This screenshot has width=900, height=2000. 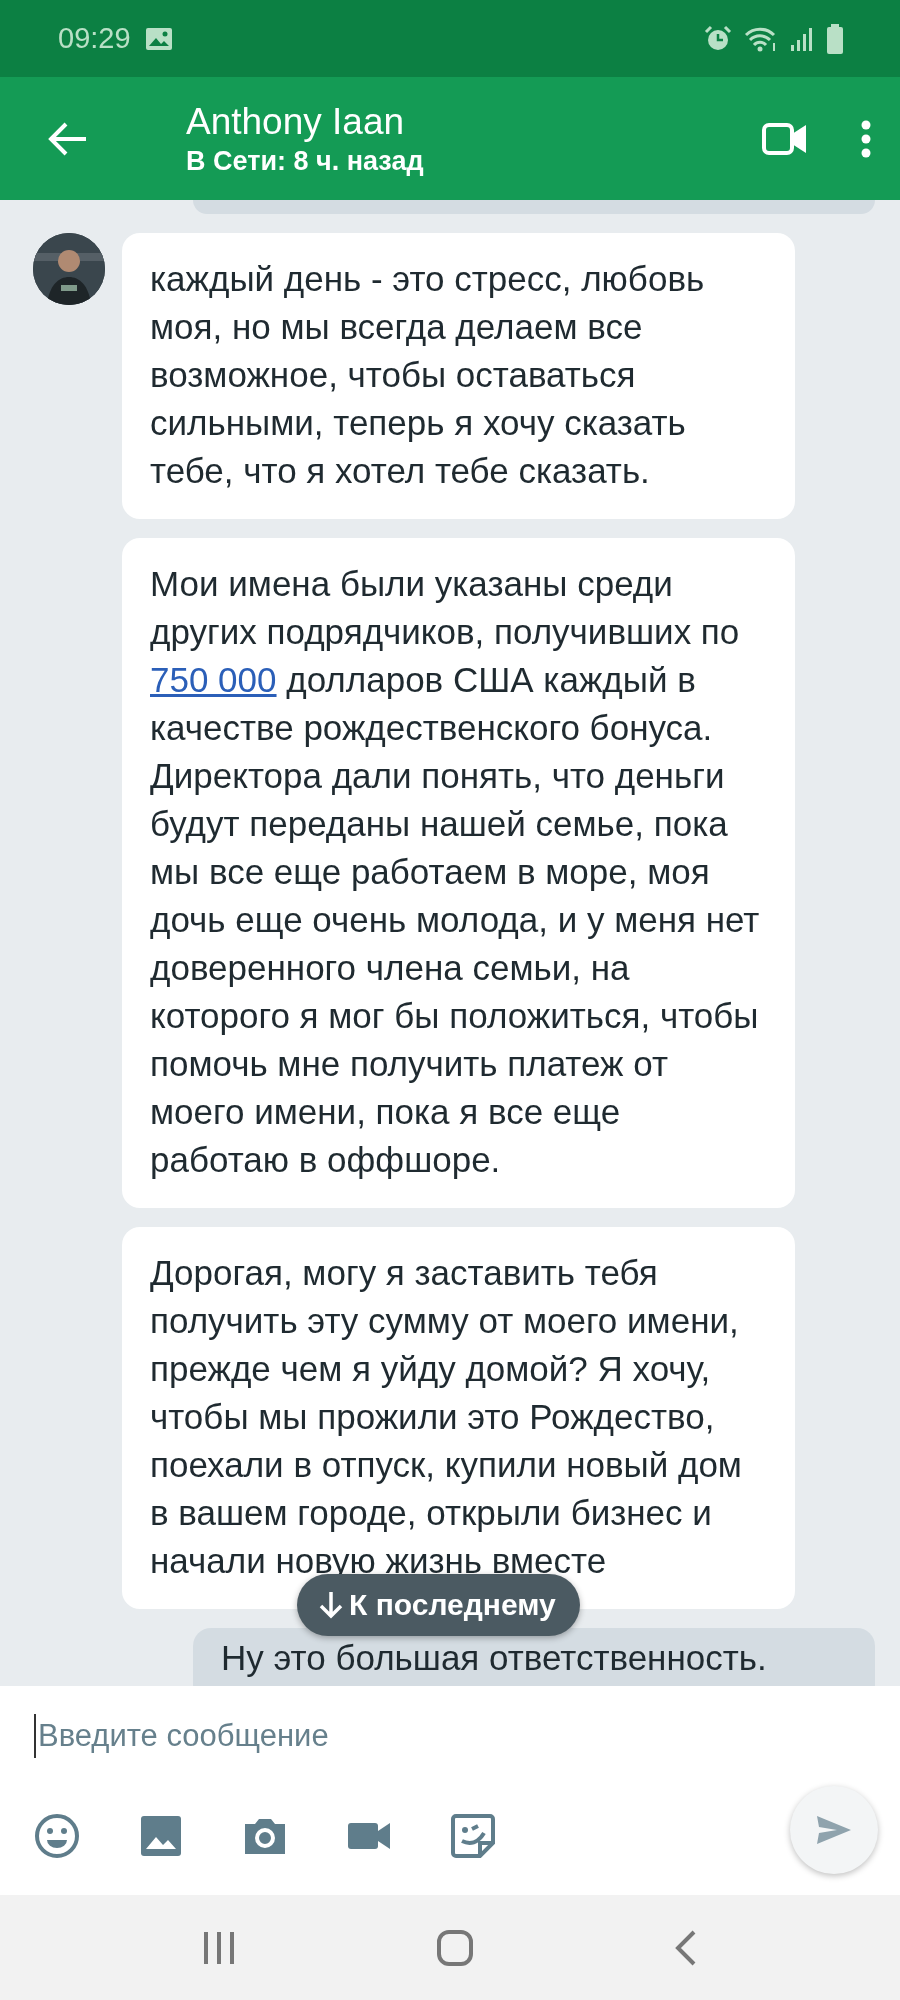 I want to click on contact-name: Anthony Iaan, so click(x=296, y=121).